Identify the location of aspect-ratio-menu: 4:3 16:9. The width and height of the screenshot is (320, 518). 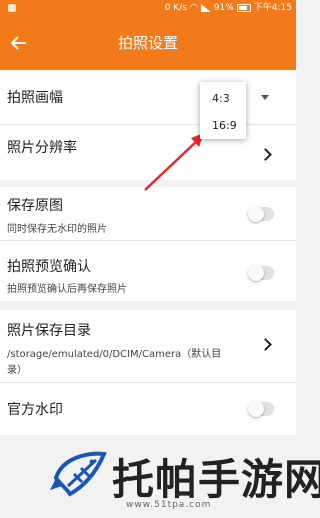
(223, 110).